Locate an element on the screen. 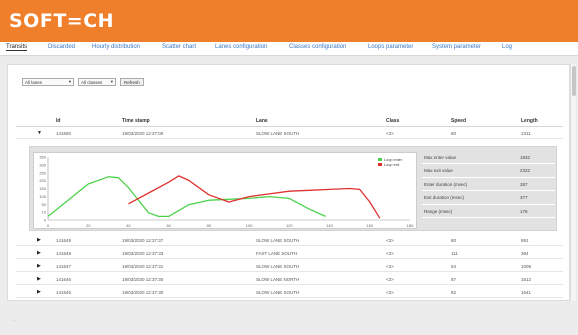 The width and height of the screenshot is (578, 335). vertical-scrollbar is located at coordinates (573, 182).